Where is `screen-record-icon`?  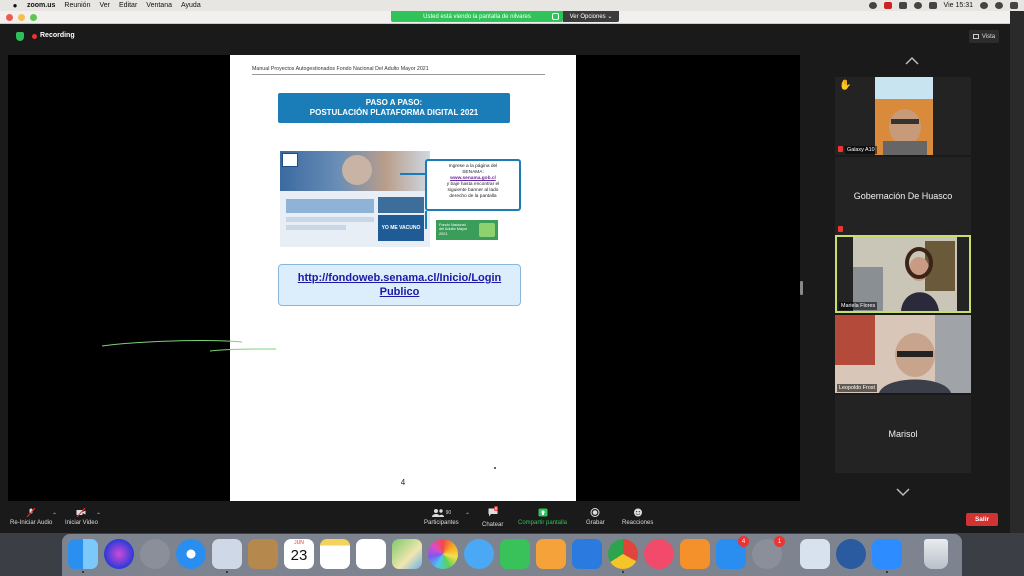
screen-record-icon is located at coordinates (887, 5).